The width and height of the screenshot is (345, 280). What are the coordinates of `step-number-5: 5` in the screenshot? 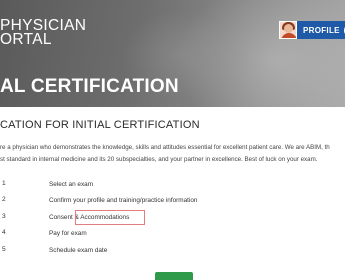 It's located at (4, 249).